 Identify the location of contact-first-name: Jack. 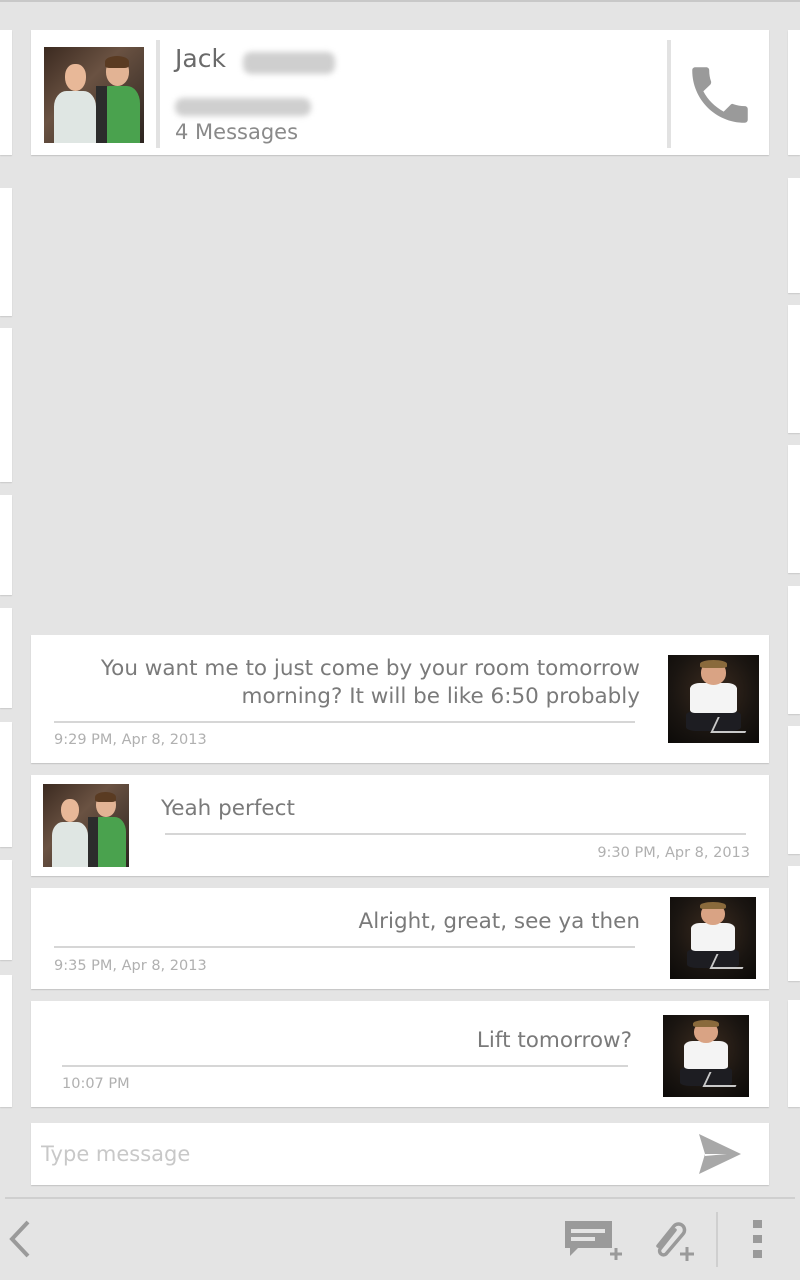
(200, 58).